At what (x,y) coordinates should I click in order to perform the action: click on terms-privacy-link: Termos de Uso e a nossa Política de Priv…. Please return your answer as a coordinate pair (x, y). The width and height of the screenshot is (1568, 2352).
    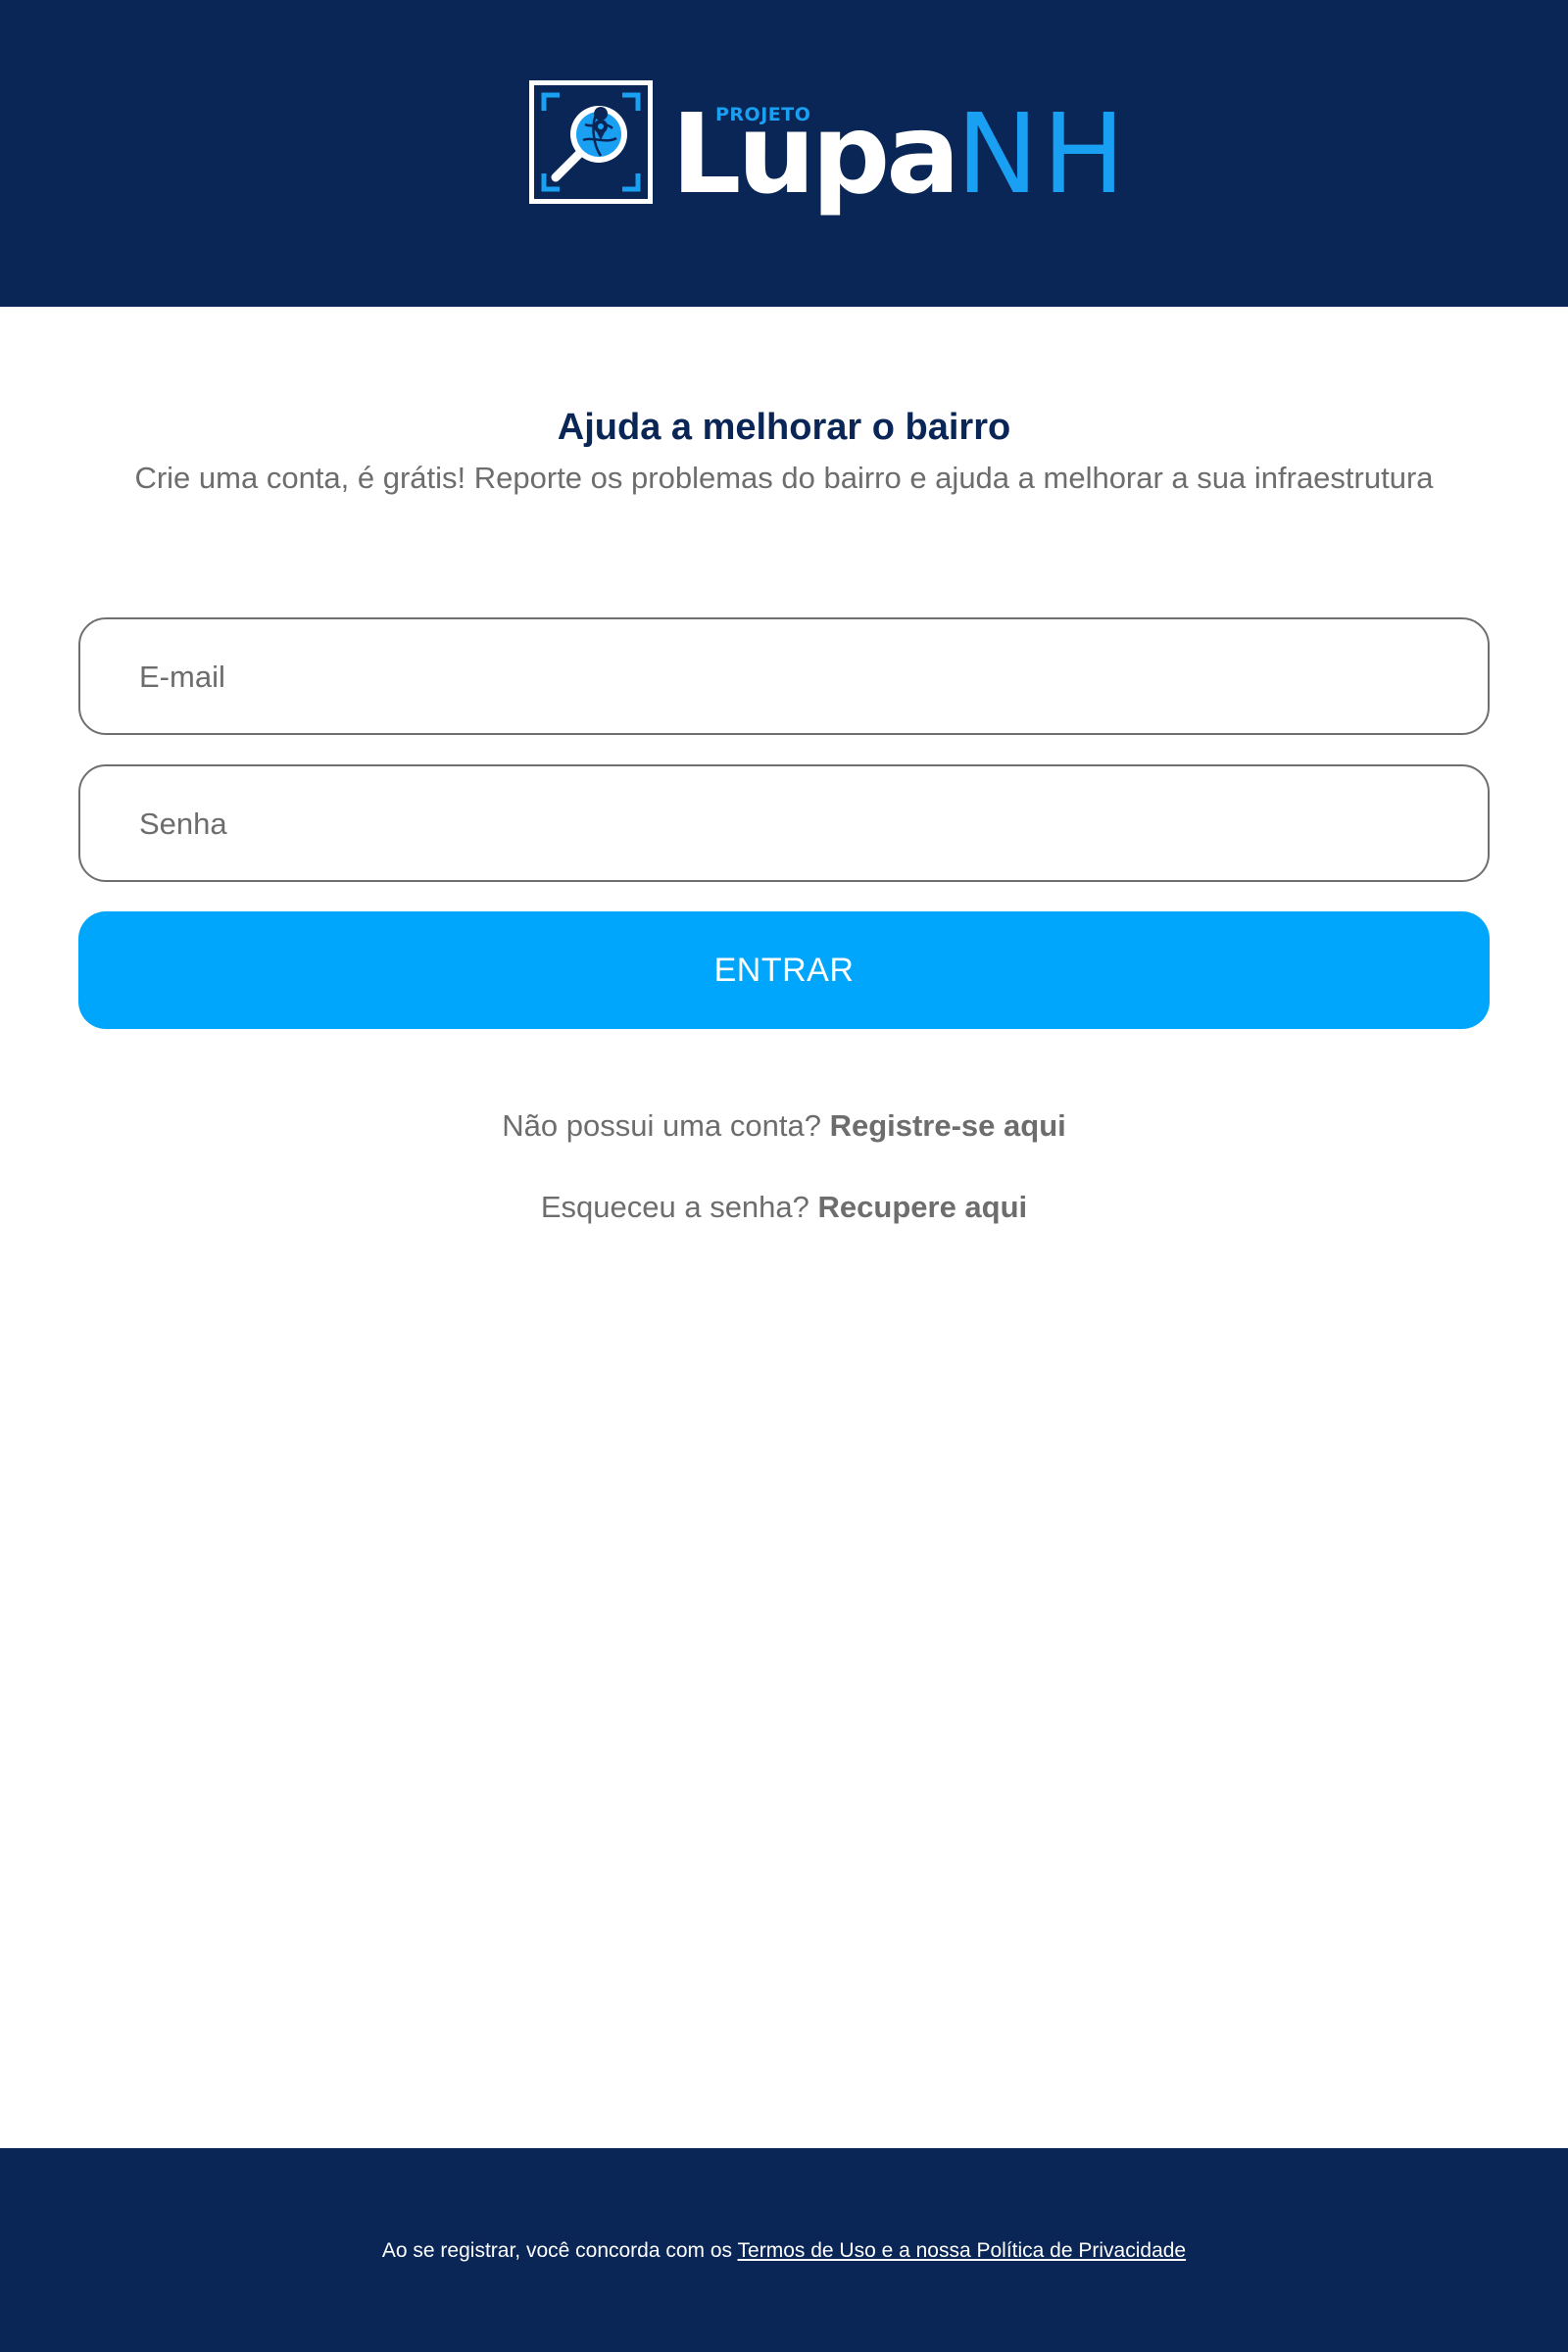
    Looking at the image, I should click on (962, 2250).